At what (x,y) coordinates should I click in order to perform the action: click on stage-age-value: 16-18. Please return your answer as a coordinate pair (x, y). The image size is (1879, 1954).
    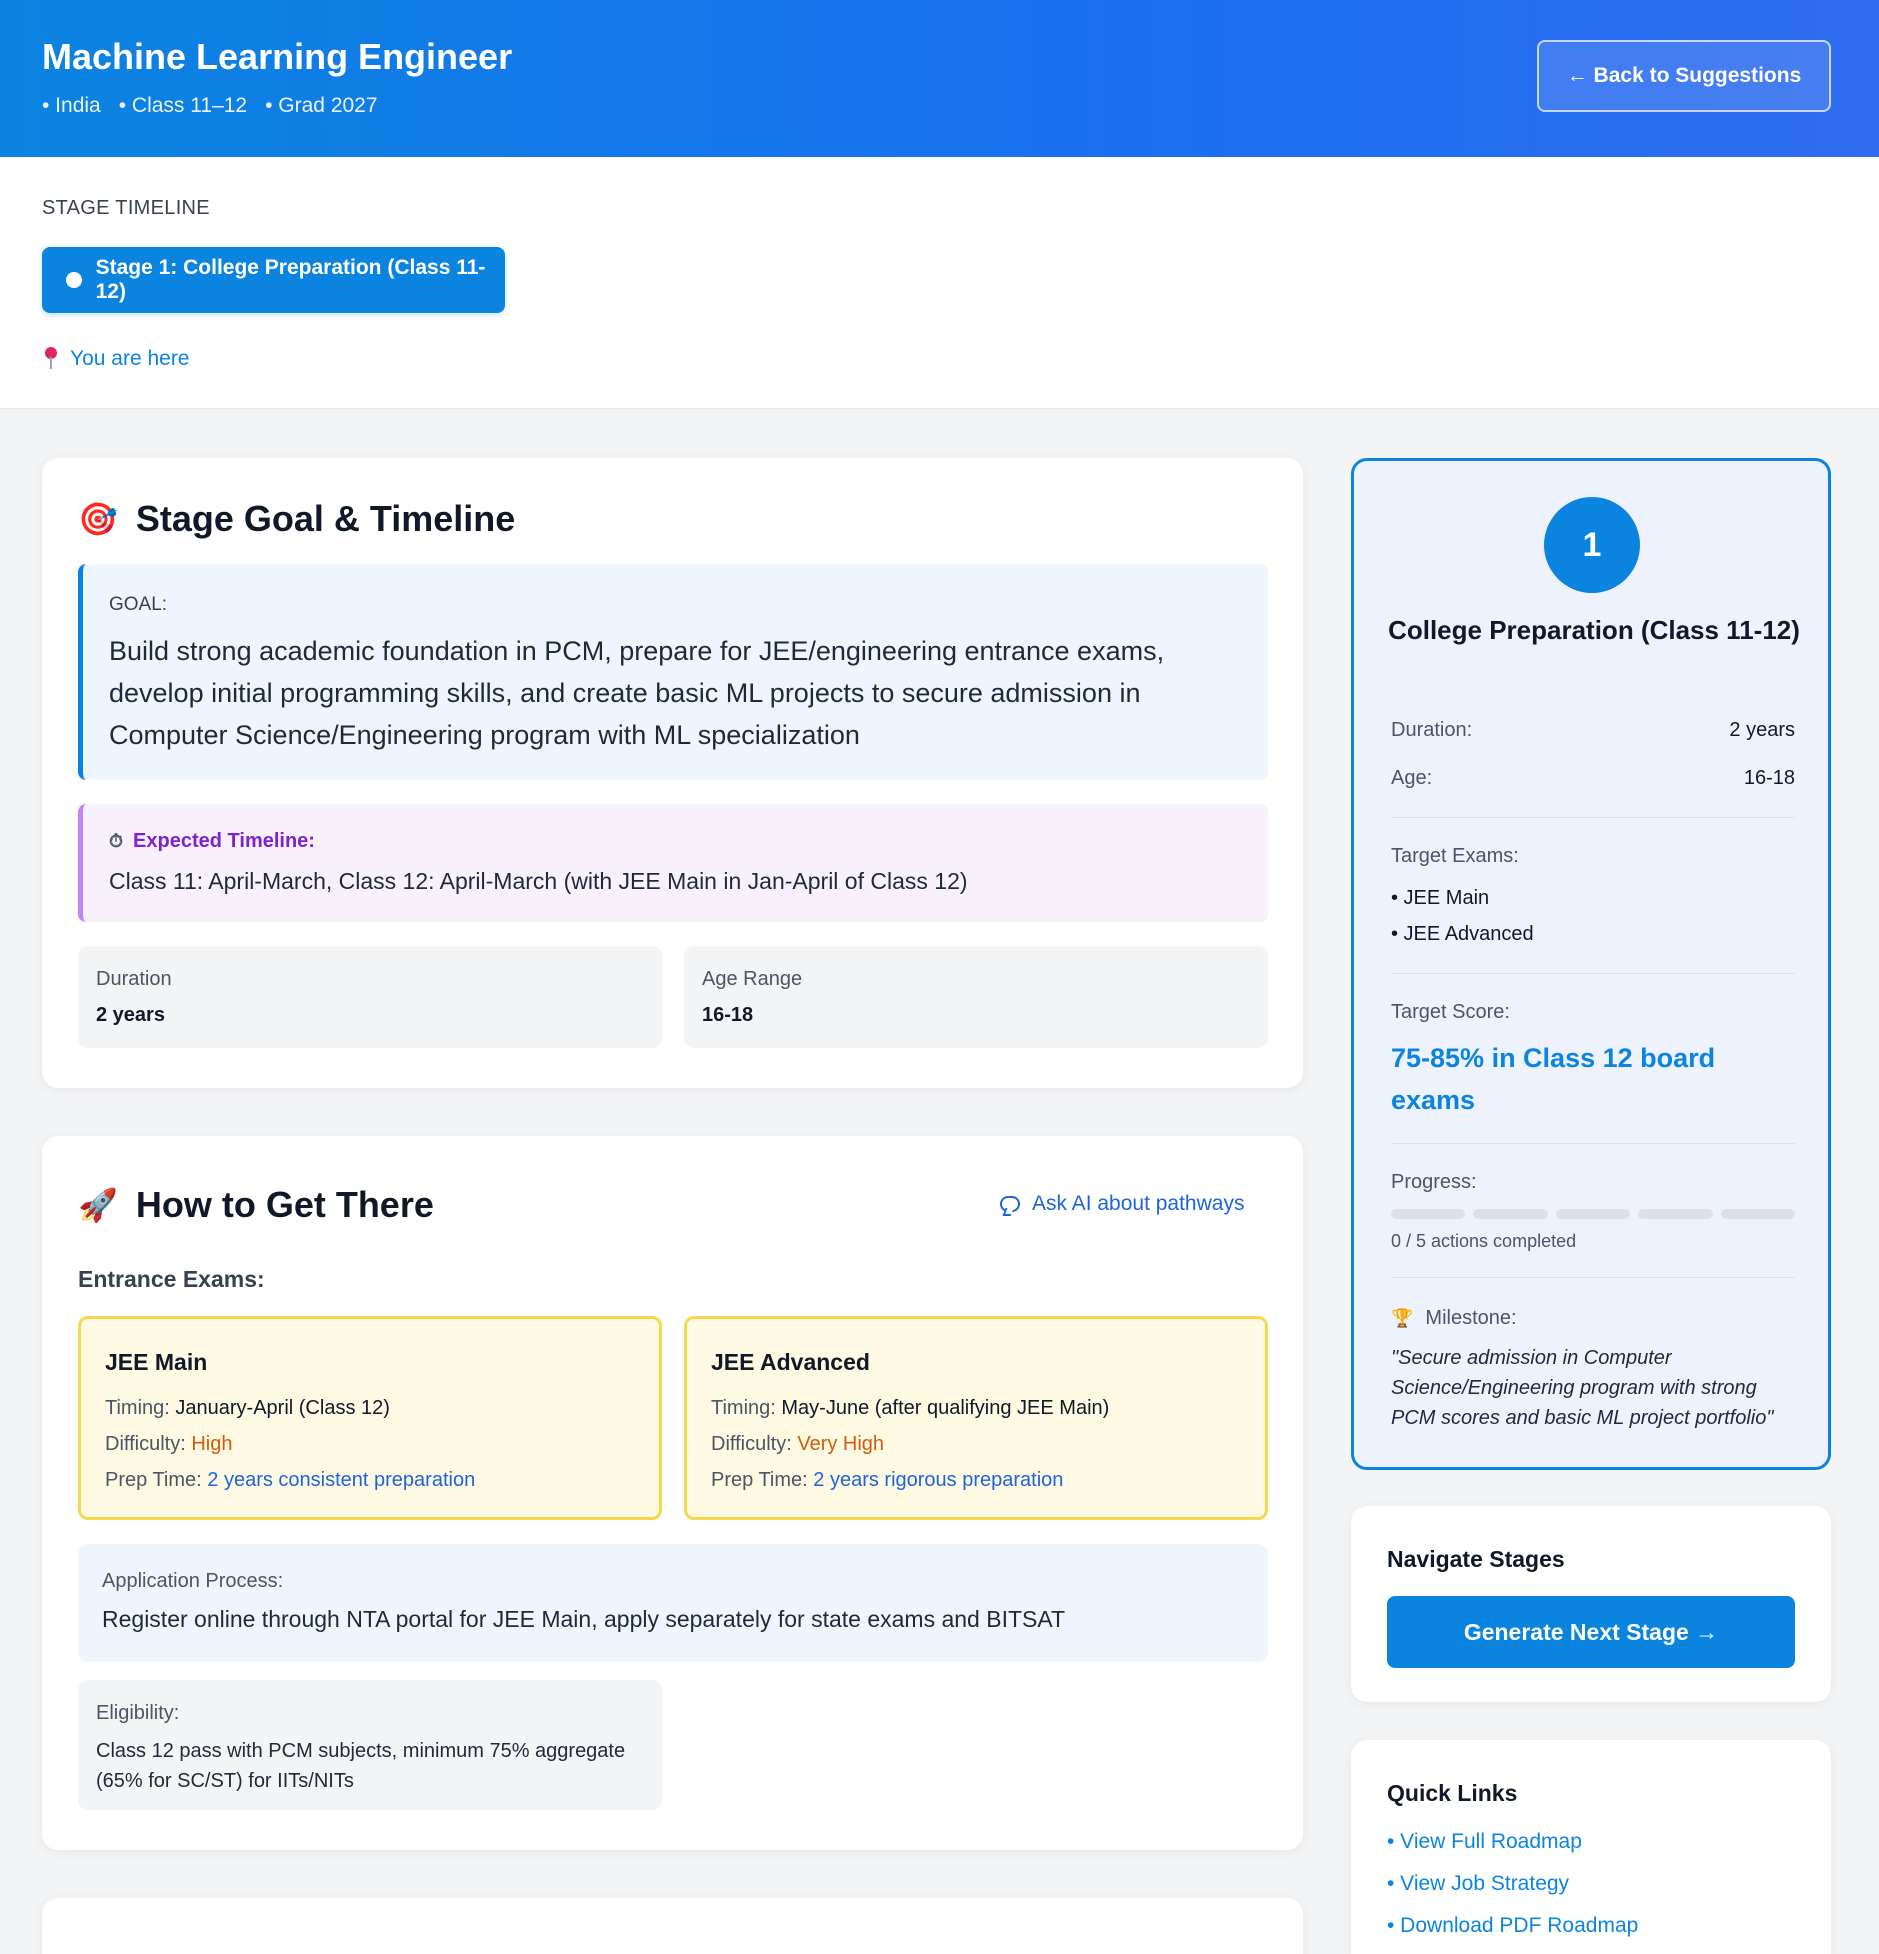
    Looking at the image, I should click on (1769, 778).